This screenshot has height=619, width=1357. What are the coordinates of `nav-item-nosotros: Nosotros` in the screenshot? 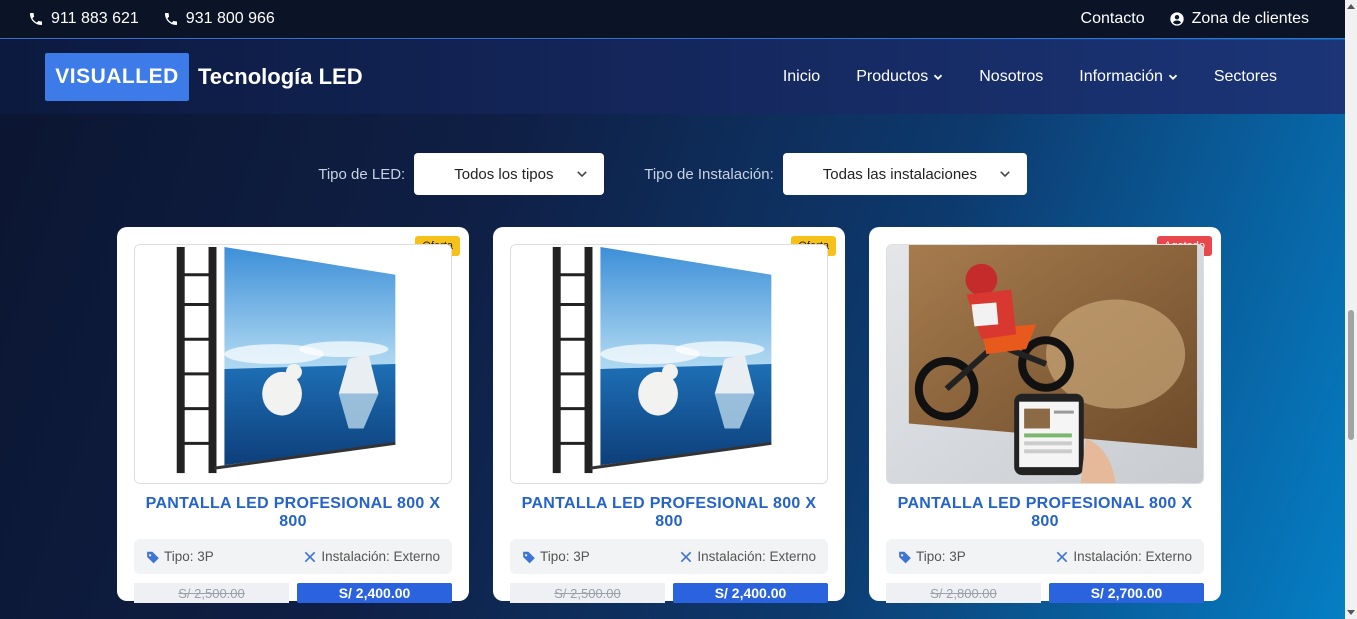 It's located at (1011, 77).